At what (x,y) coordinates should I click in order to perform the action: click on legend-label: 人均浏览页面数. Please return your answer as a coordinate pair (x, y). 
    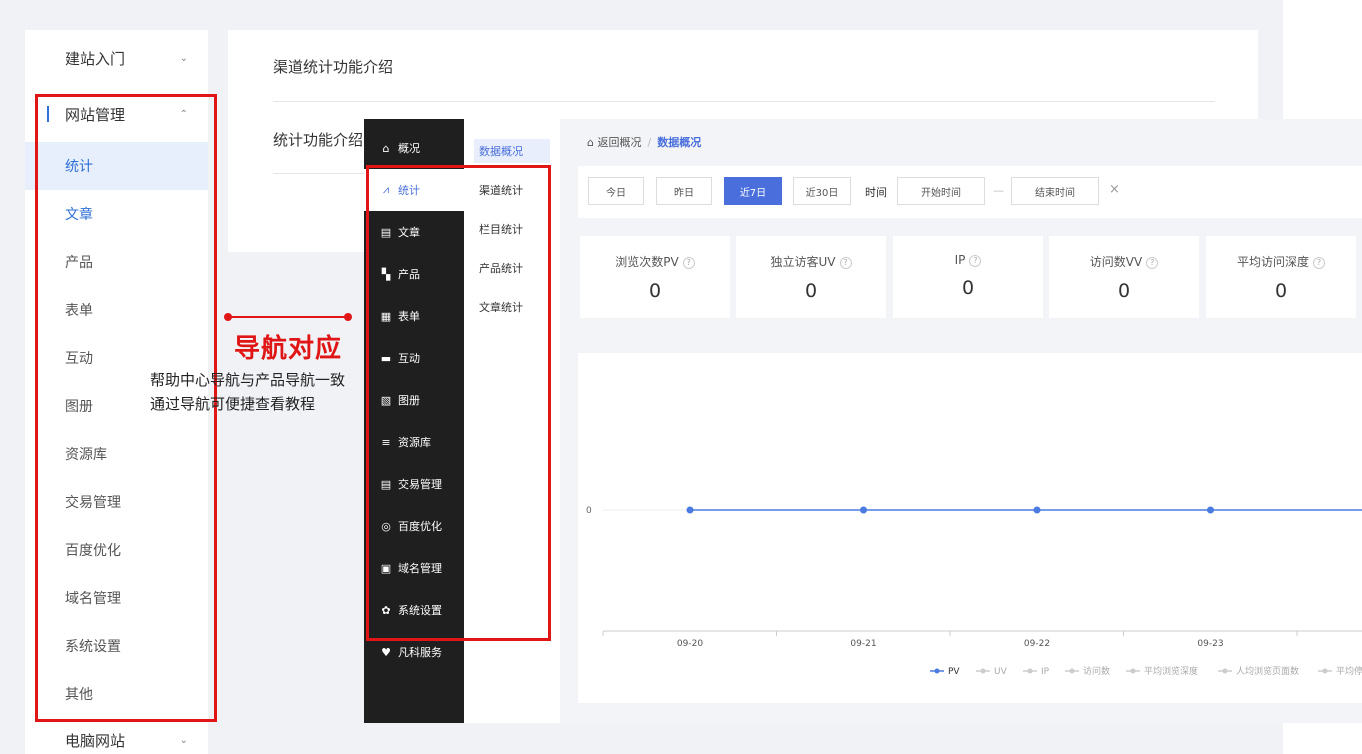
    Looking at the image, I should click on (1267, 671).